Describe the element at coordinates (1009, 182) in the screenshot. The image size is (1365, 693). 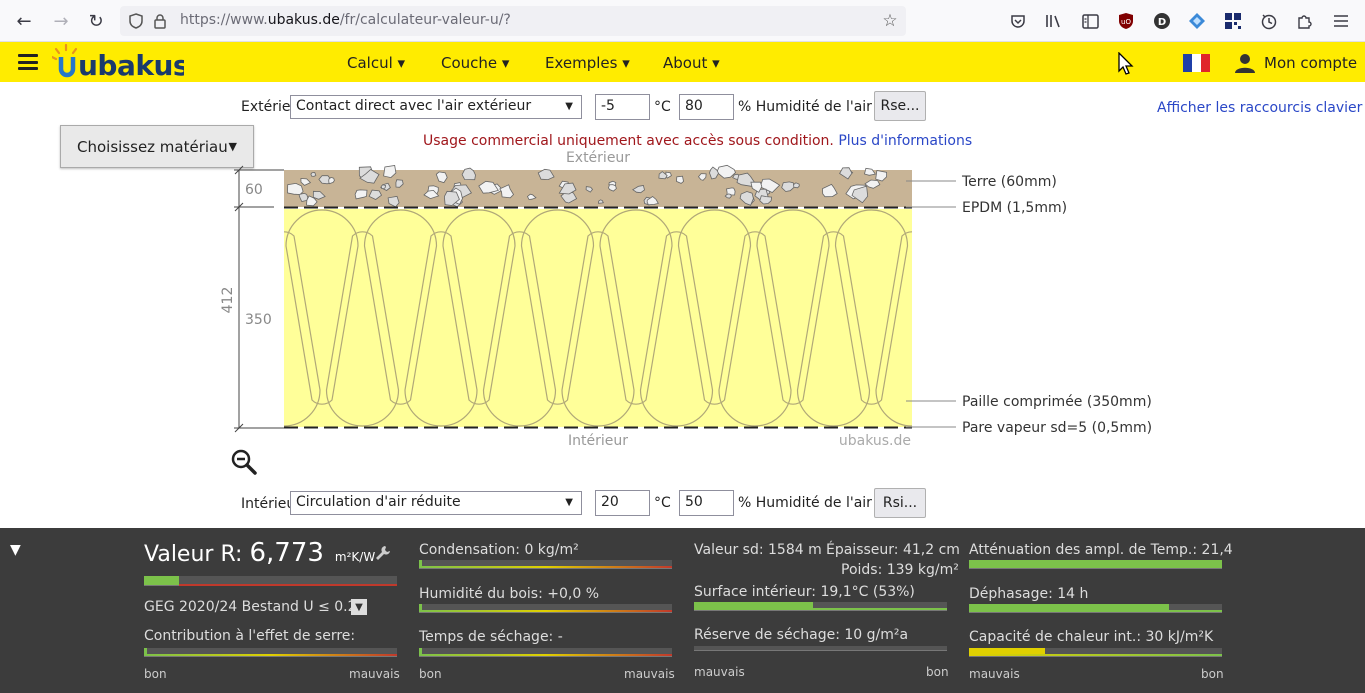
I see `layer-label-soil: Terre (60mm)` at that location.